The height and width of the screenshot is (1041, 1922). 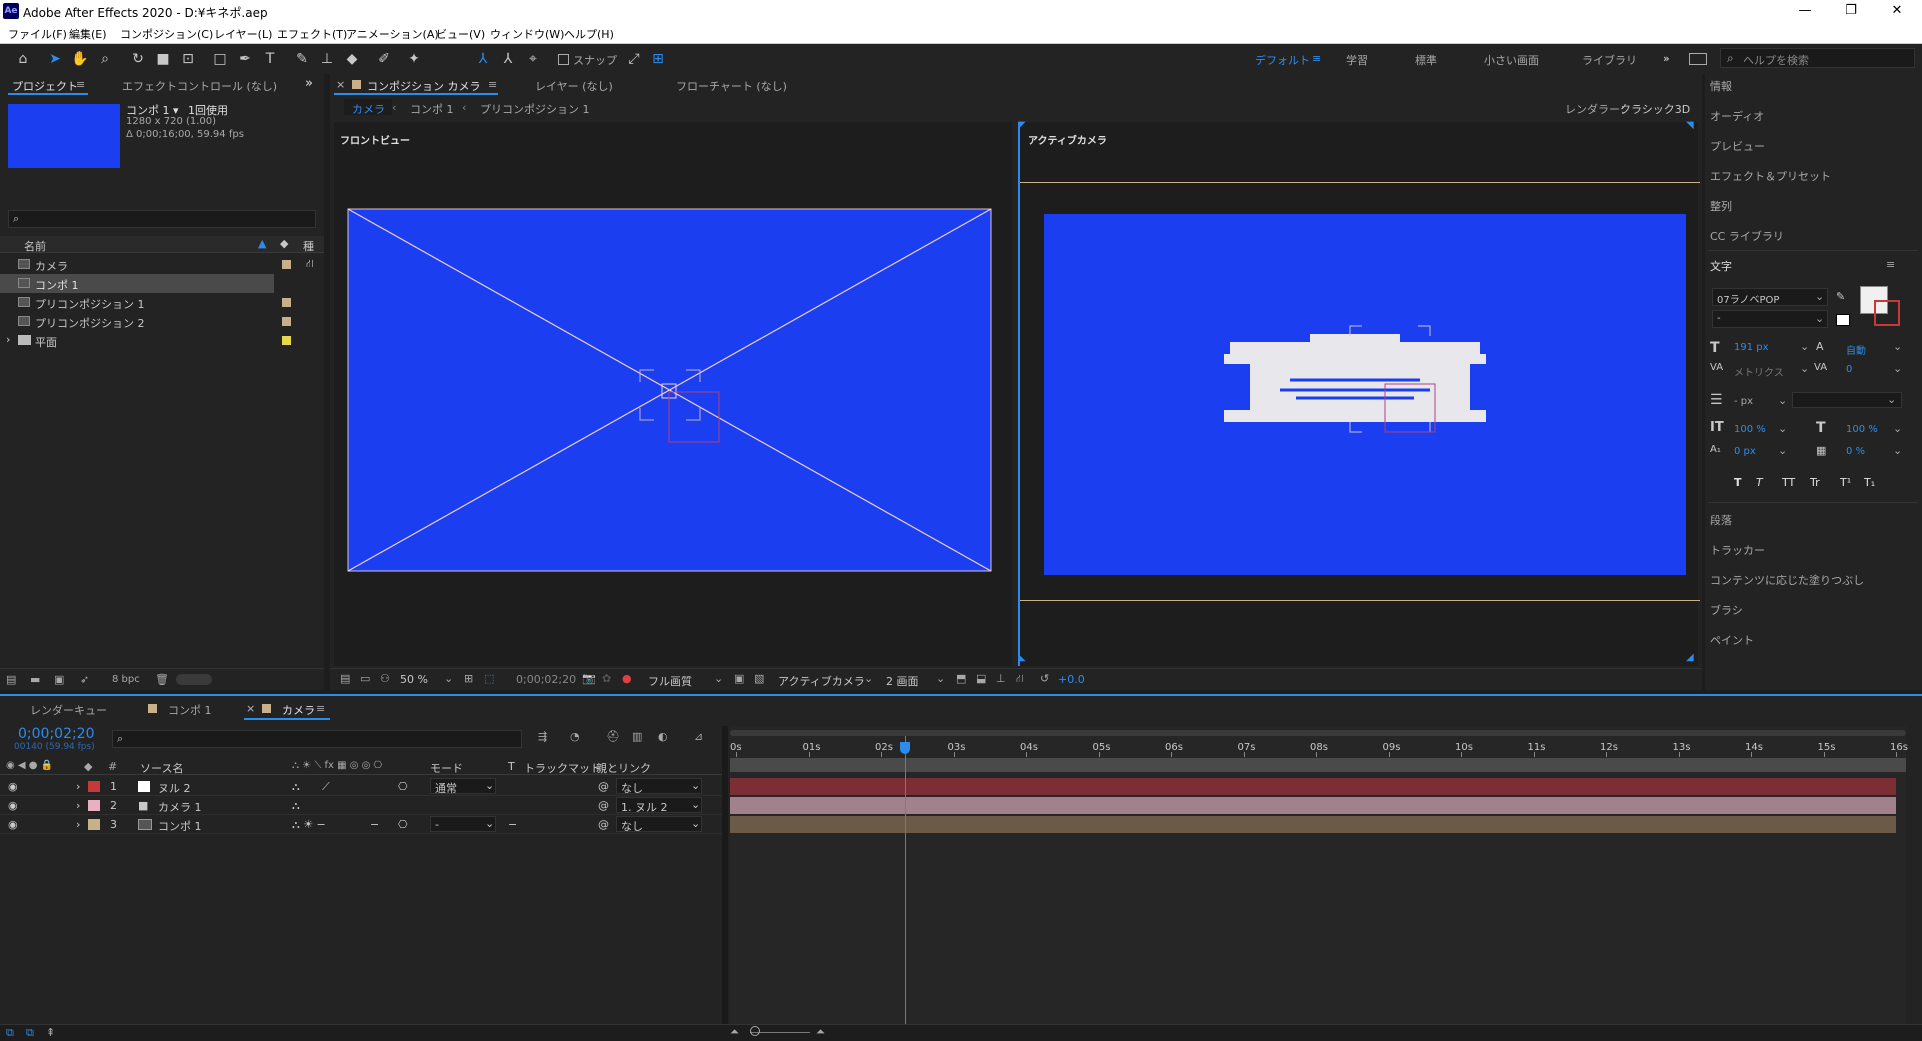 I want to click on tab-close-icon: ×, so click(x=340, y=84).